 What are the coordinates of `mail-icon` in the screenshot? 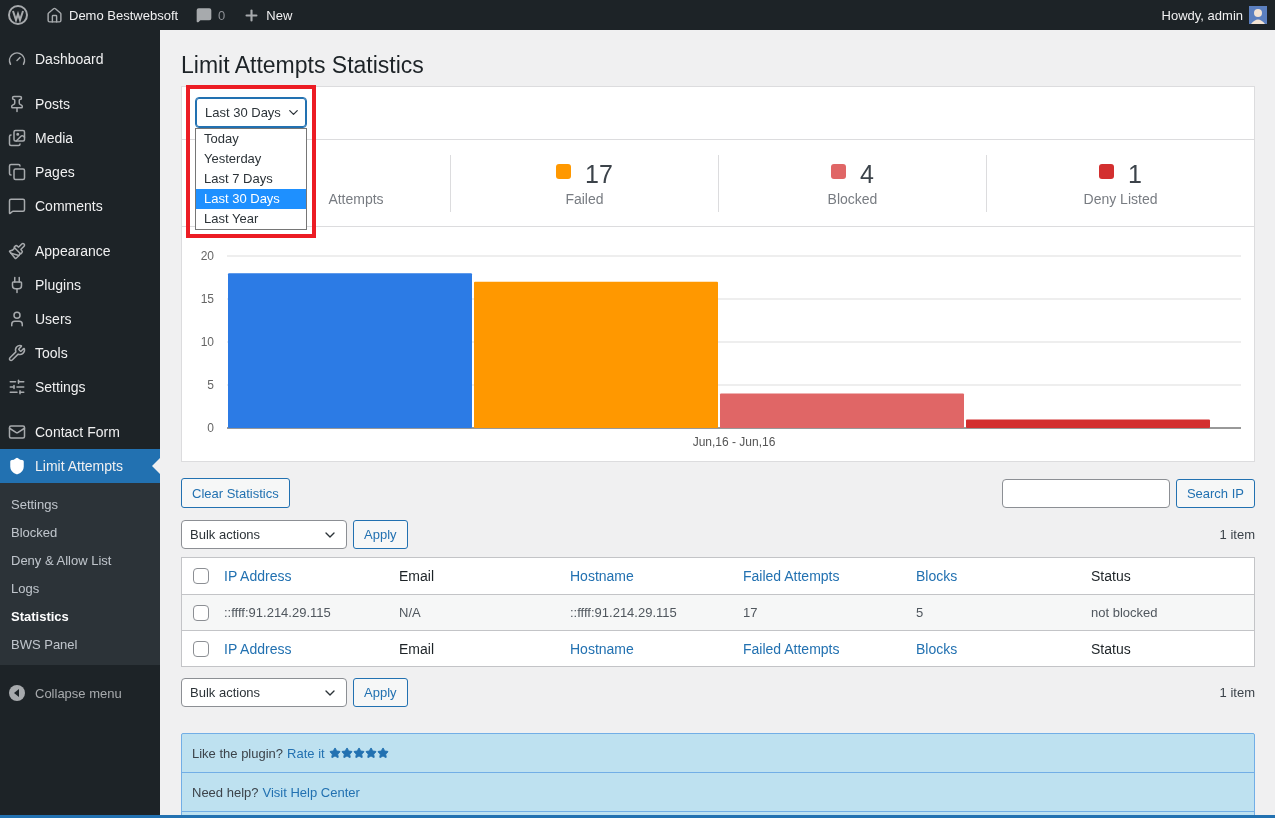 It's located at (17, 432).